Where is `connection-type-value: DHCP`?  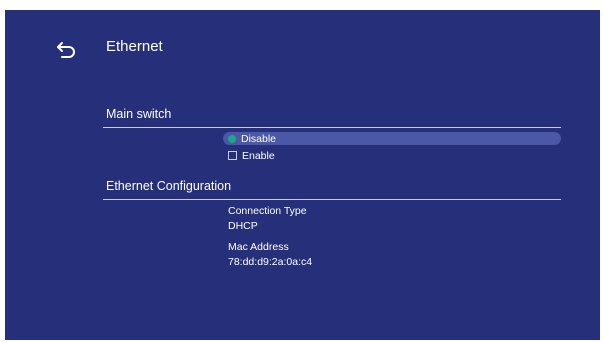
connection-type-value: DHCP is located at coordinates (243, 226).